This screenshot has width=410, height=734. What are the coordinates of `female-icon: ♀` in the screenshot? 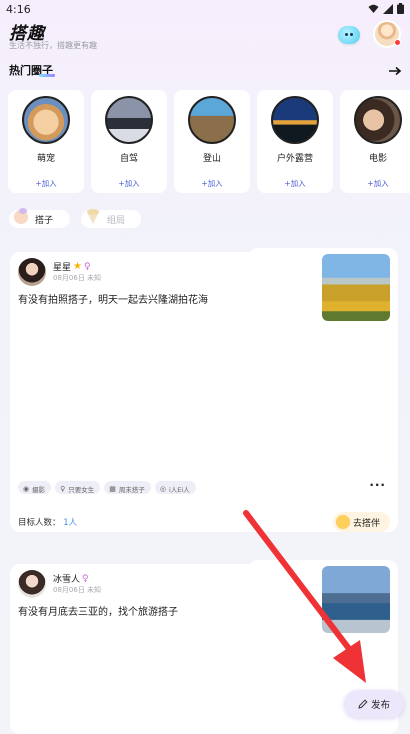 It's located at (63, 488).